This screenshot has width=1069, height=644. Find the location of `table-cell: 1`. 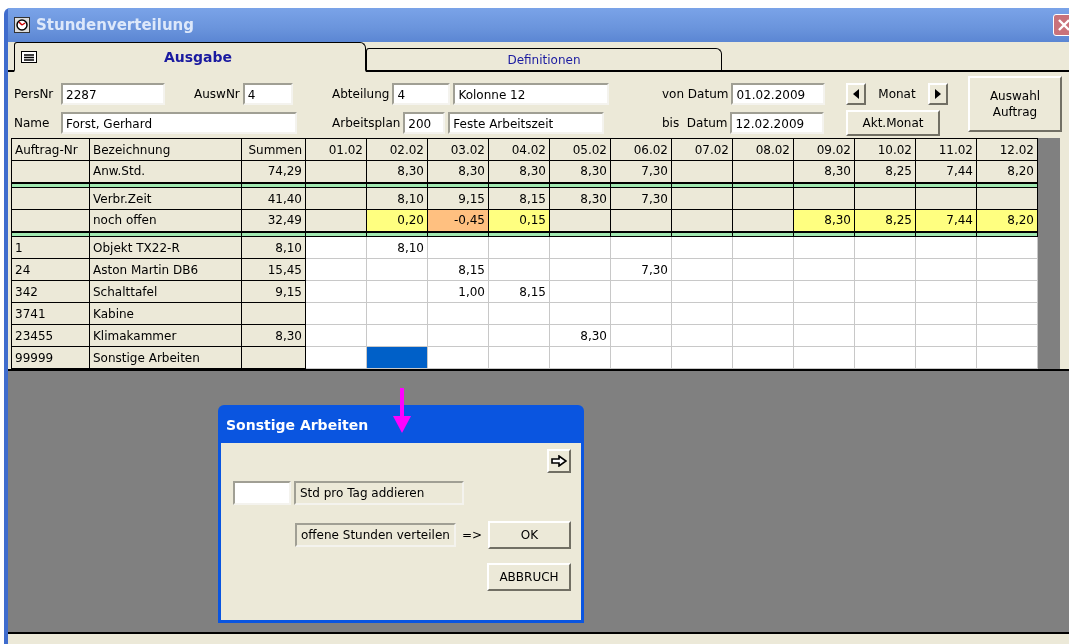

table-cell: 1 is located at coordinates (50, 247).